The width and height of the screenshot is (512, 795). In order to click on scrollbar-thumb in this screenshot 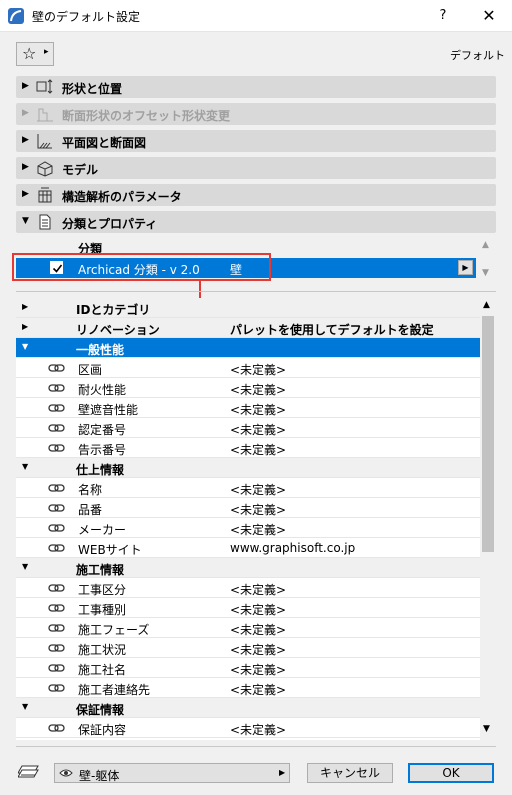, I will do `click(488, 434)`.